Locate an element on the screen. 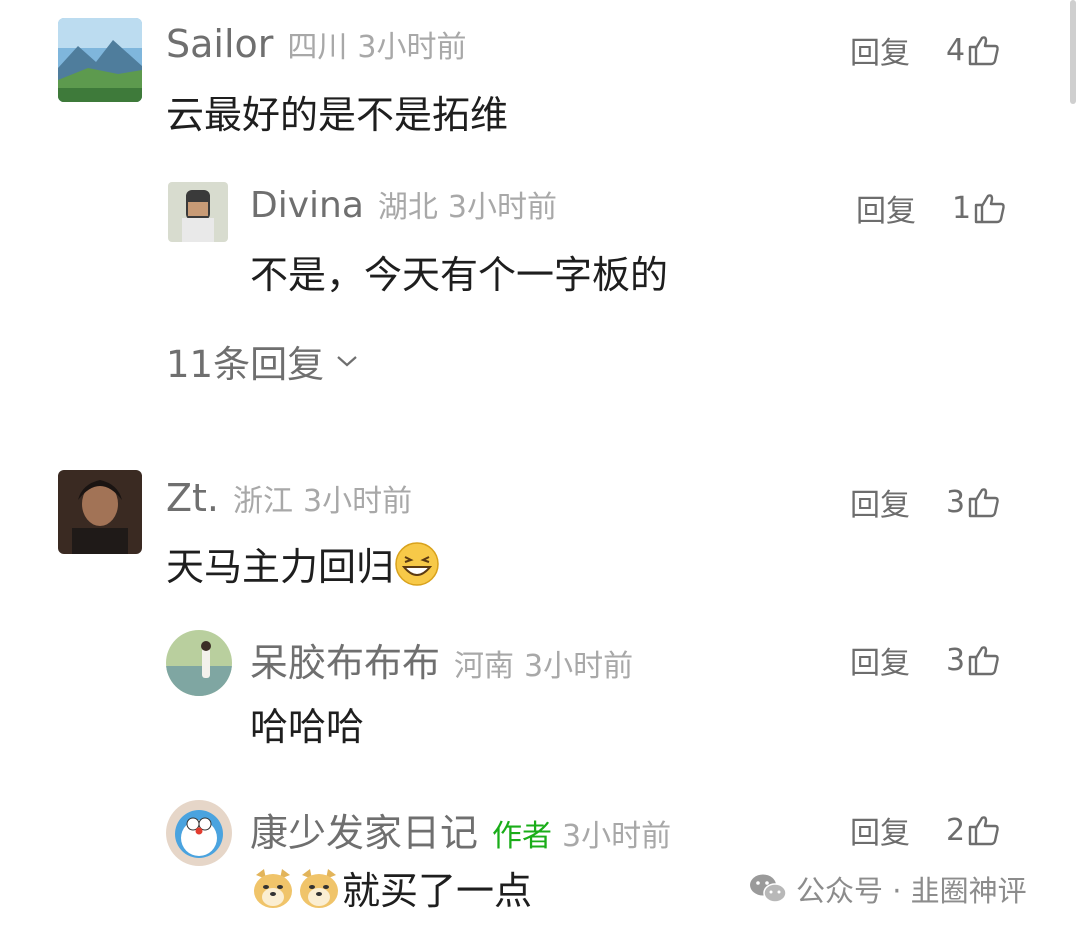 Image resolution: width=1080 pixels, height=930 pixels. commenter-location: 河南 is located at coordinates (484, 666).